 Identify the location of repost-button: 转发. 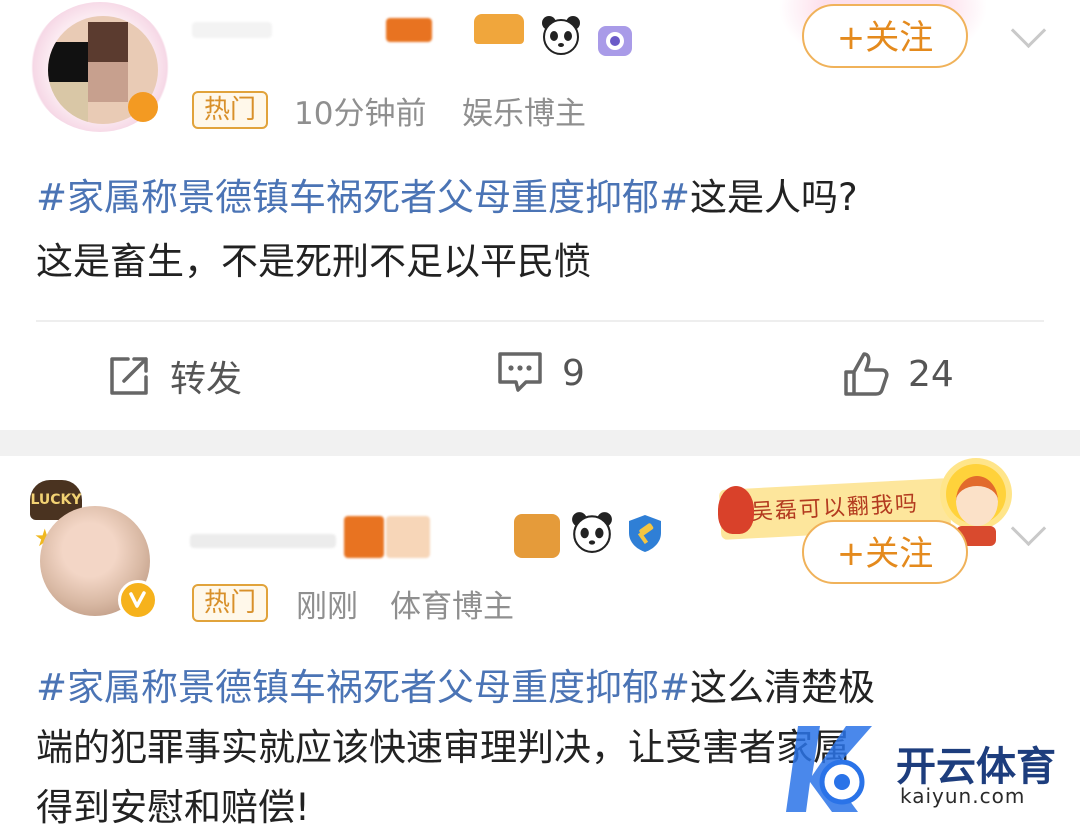
(174, 376).